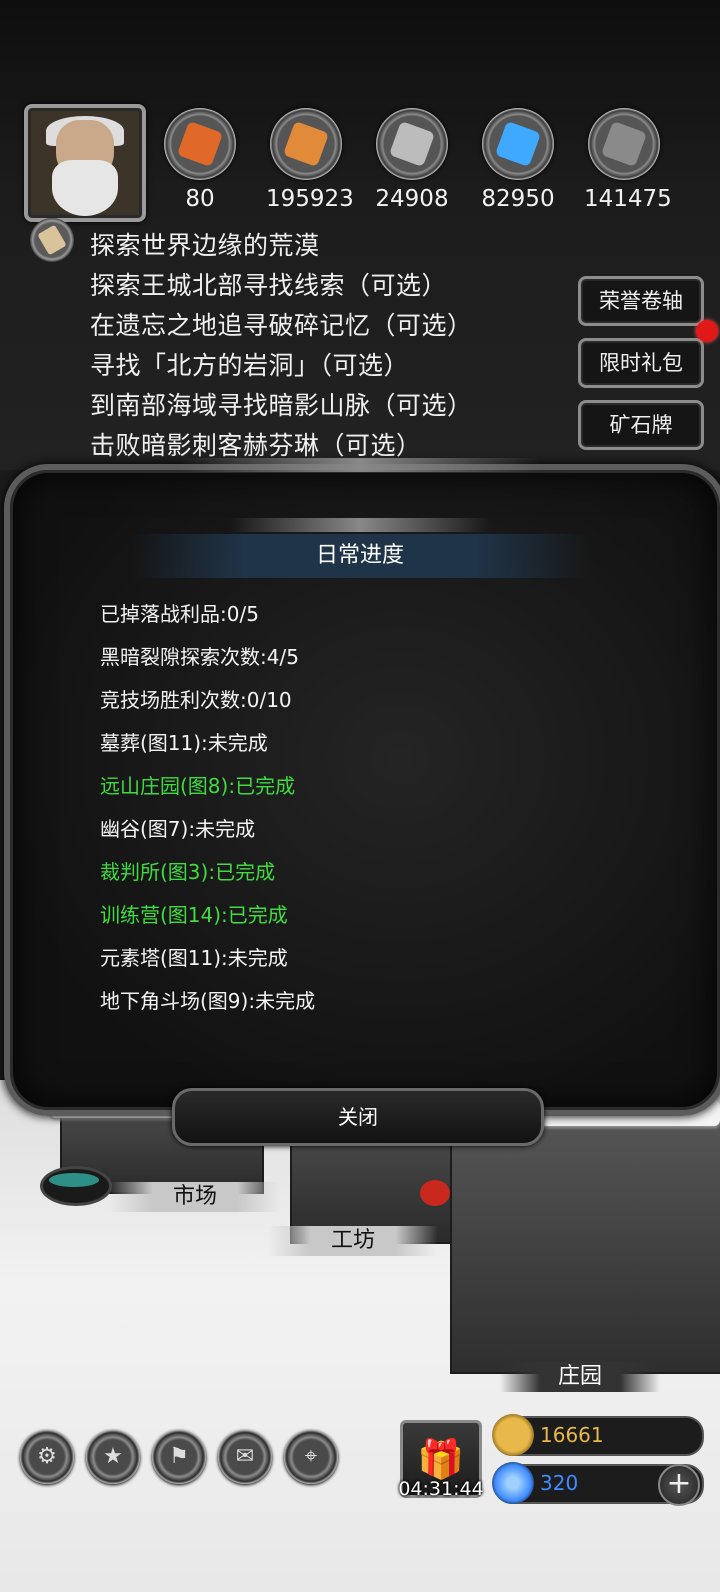 This screenshot has height=1592, width=720. I want to click on panel-ornament, so click(360, 465).